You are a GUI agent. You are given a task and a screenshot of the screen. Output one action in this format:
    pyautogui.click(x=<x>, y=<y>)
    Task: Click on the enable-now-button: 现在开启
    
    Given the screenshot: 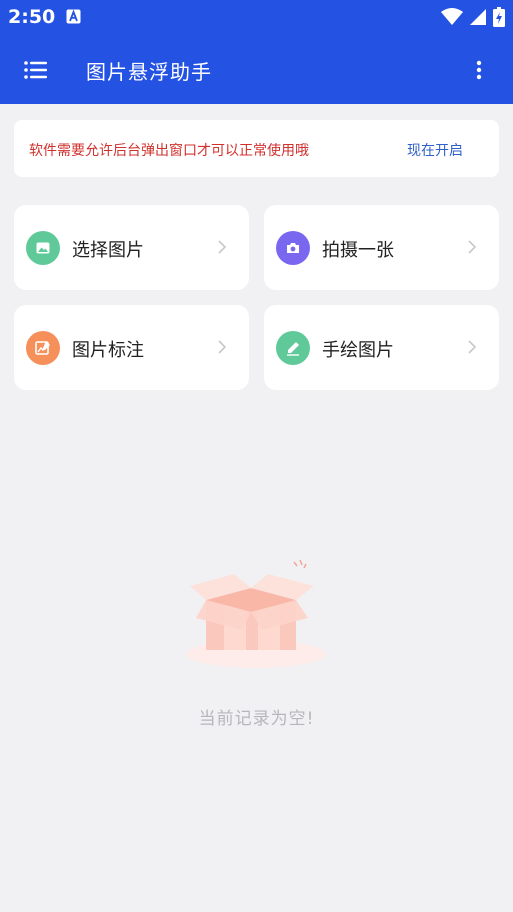 What is the action you would take?
    pyautogui.click(x=435, y=150)
    